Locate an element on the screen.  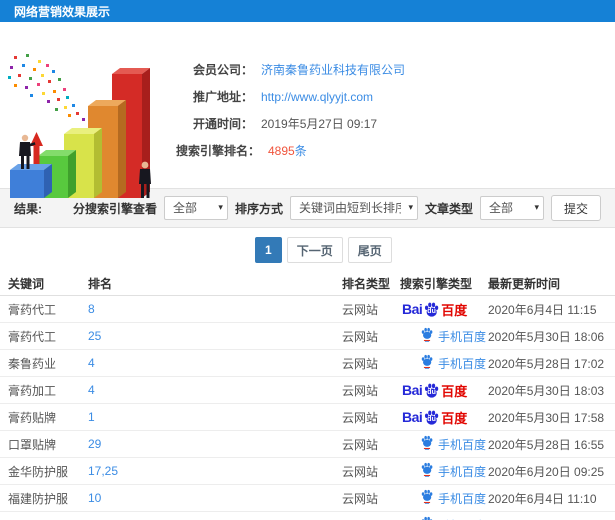
submit-button: 提交 is located at coordinates (575, 208).